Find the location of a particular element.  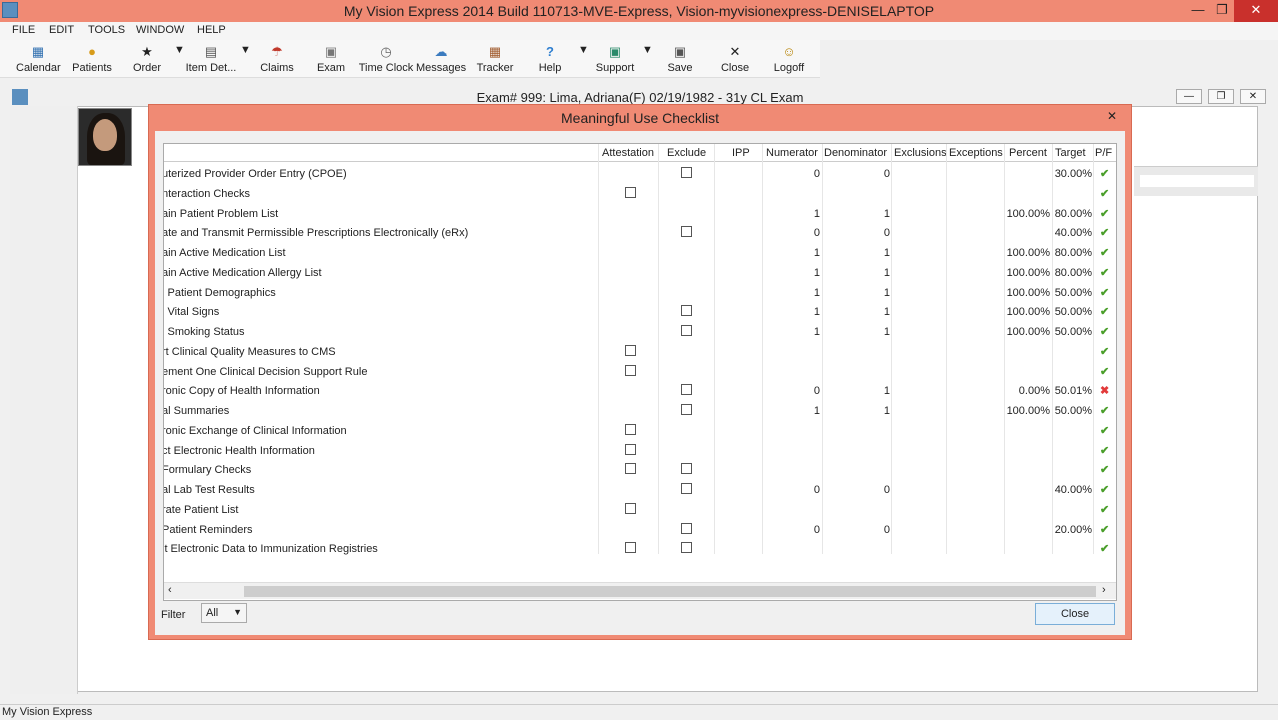

help-dropdown-icon: ▼ is located at coordinates (583, 50).